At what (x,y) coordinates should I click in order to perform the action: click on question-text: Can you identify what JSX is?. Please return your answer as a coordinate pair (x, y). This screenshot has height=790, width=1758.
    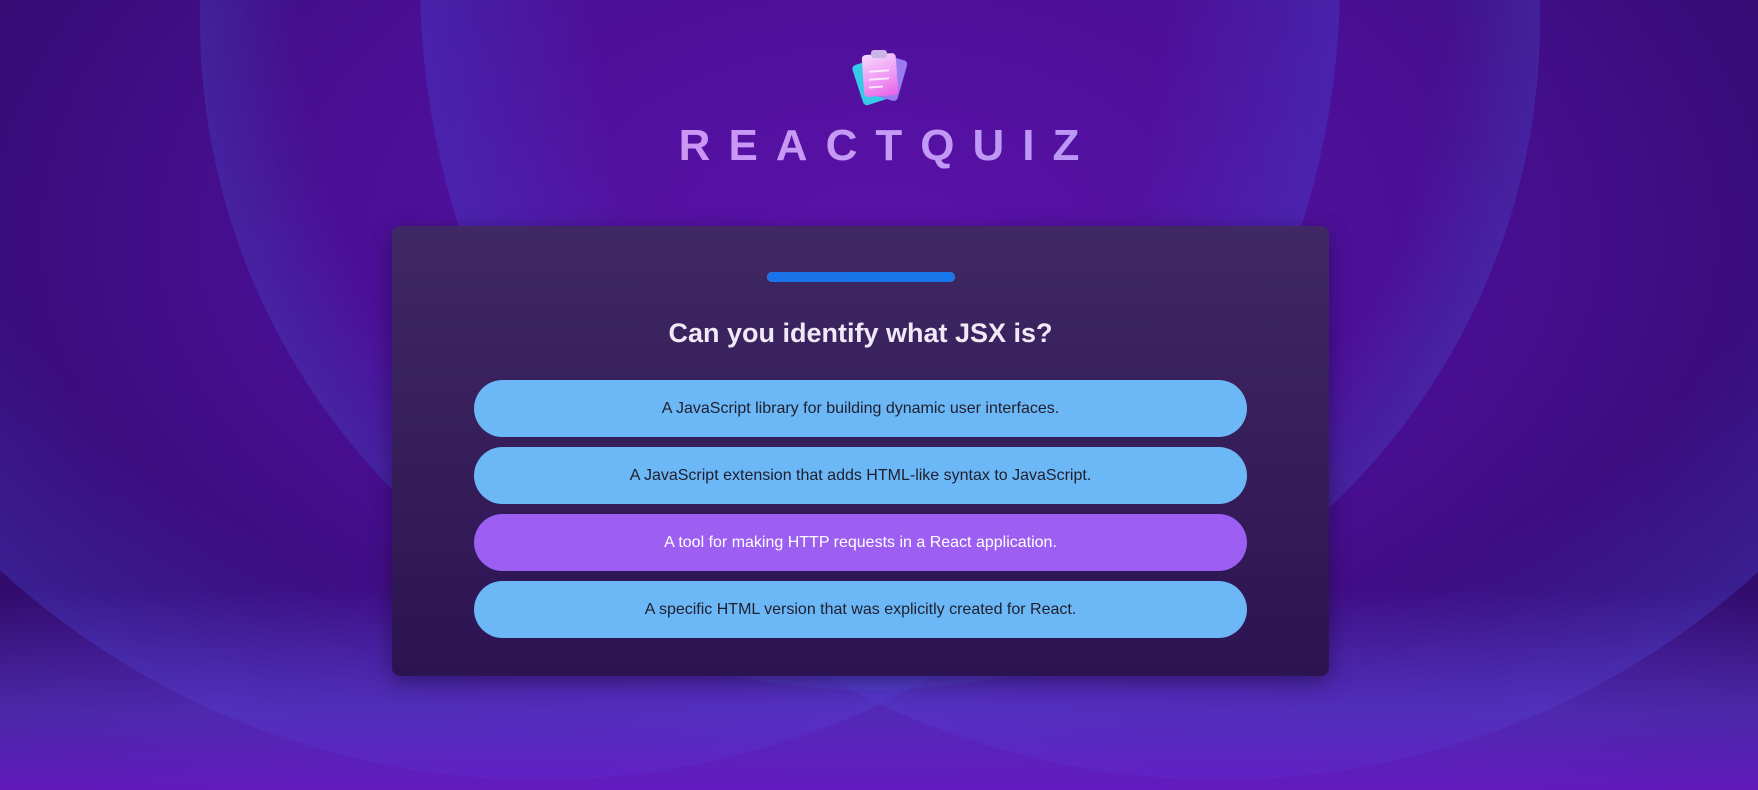
    Looking at the image, I should click on (860, 333).